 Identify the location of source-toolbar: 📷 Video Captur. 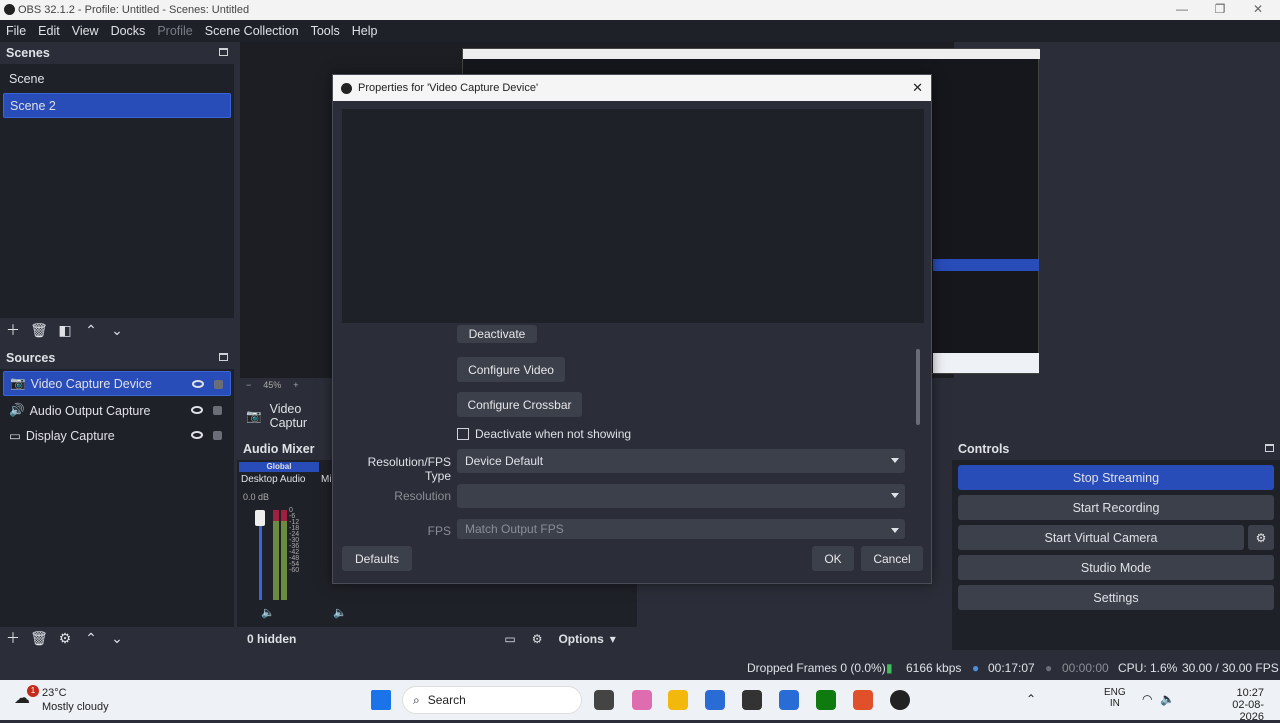
(290, 416).